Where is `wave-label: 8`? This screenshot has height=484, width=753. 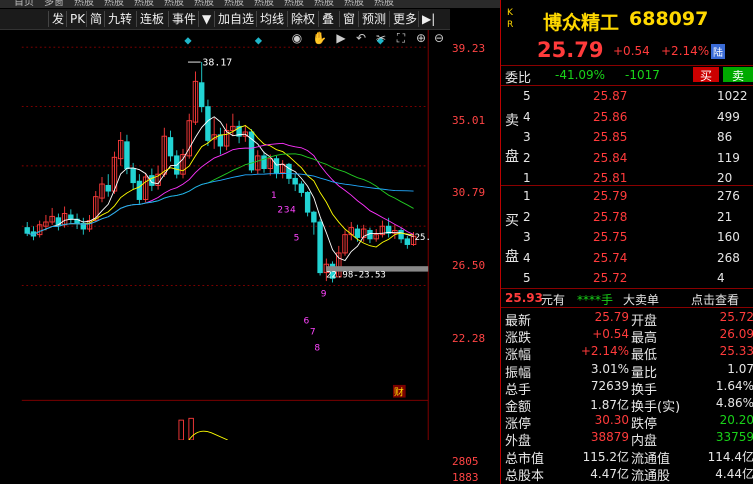 wave-label: 8 is located at coordinates (317, 349).